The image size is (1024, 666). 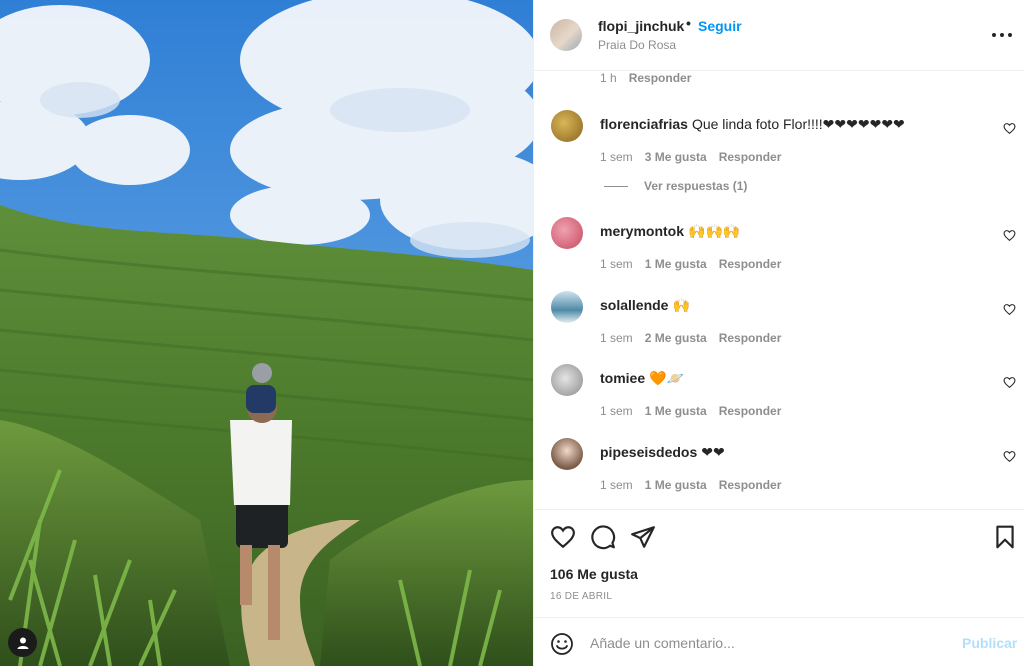 What do you see at coordinates (581, 596) in the screenshot?
I see `post-date: 16 DE ABRIL` at bounding box center [581, 596].